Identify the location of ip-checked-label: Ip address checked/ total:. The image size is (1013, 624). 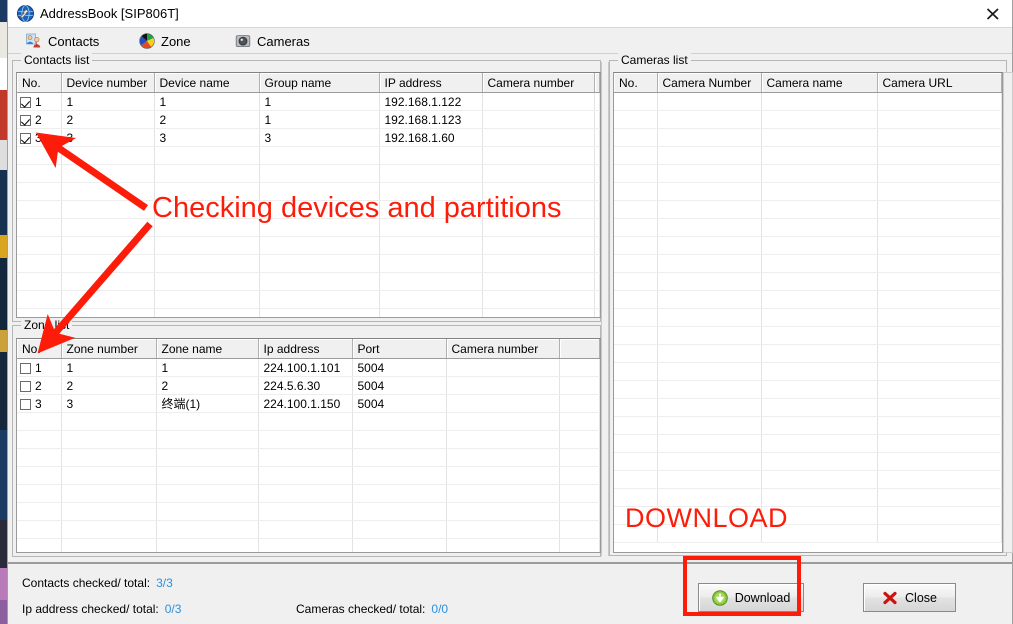
(90, 609).